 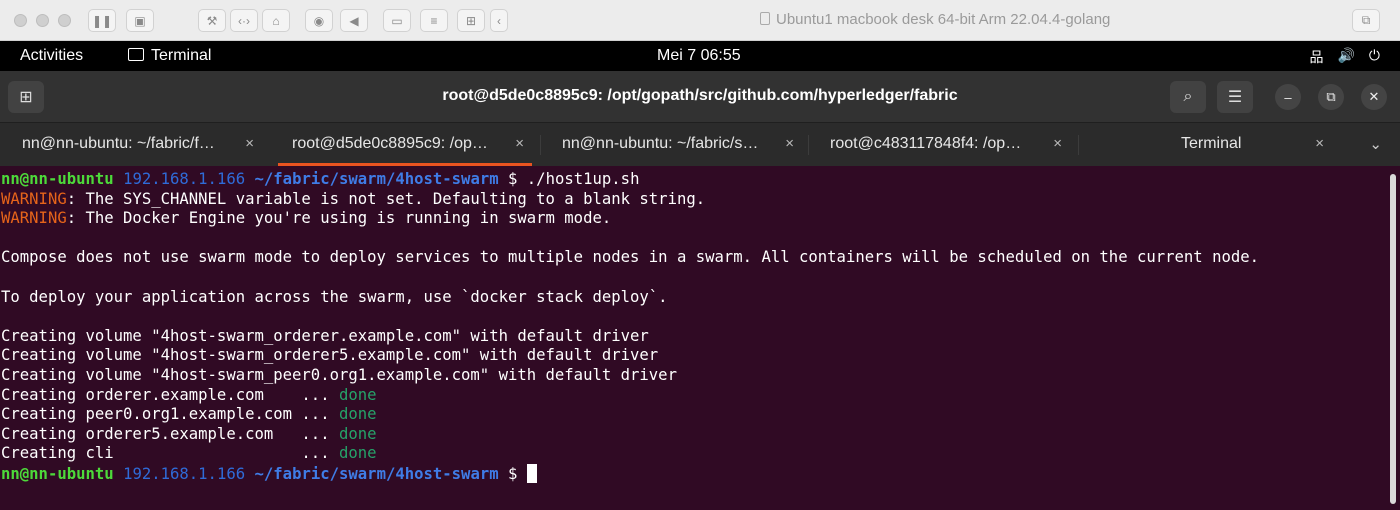 I want to click on maximize-icon: ⧉, so click(x=1331, y=96).